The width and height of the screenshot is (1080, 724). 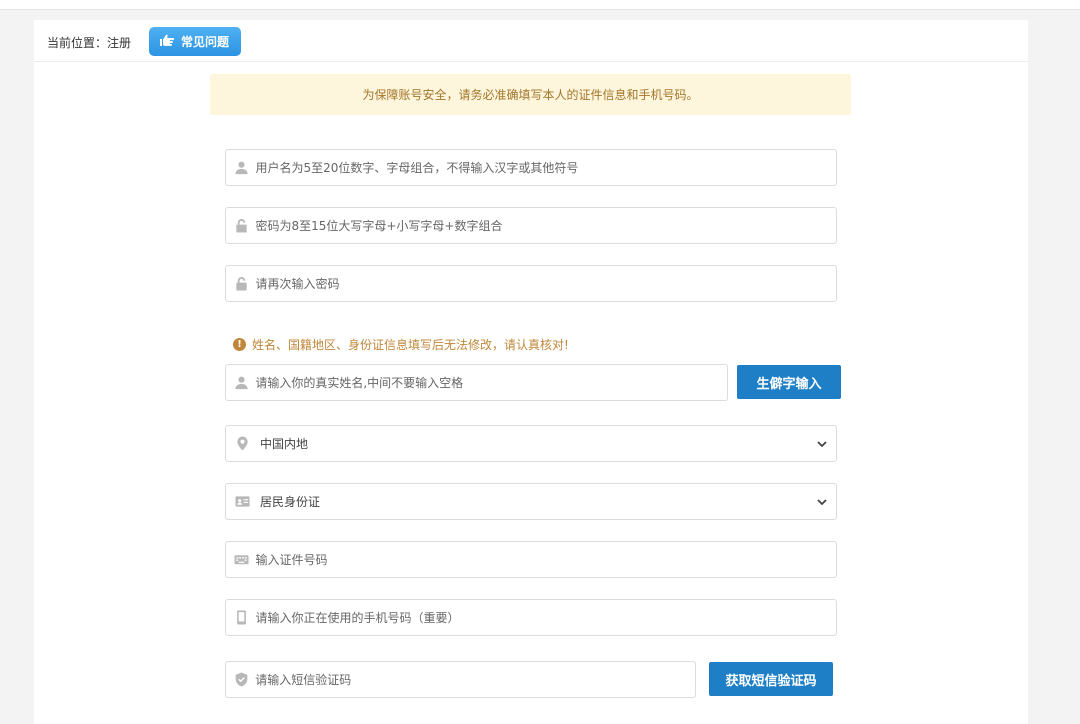 I want to click on id-type-select-value: 居民身份证, so click(x=290, y=502).